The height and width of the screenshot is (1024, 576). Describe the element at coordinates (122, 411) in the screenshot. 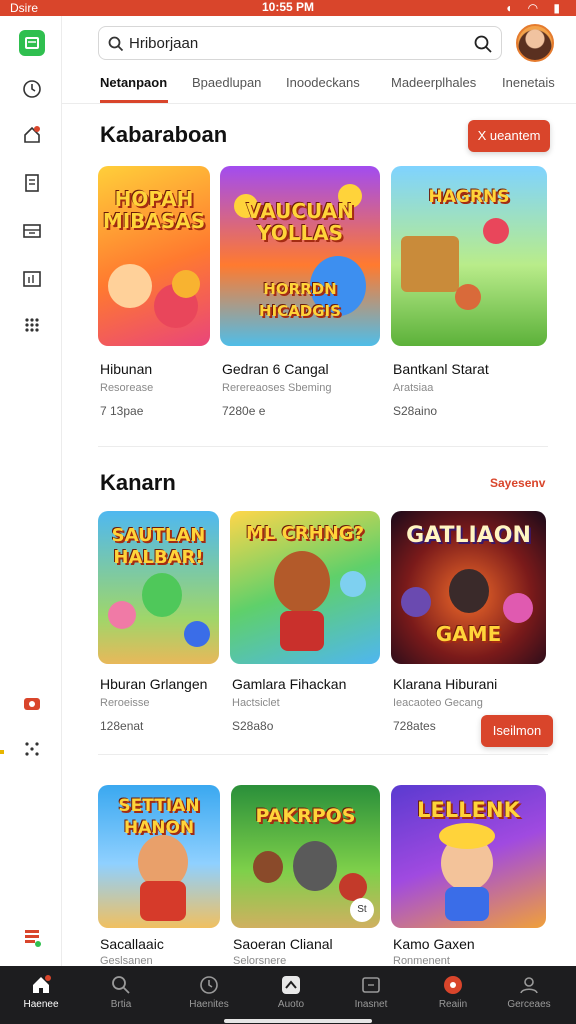

I see `game-meta: 7 13pae` at that location.